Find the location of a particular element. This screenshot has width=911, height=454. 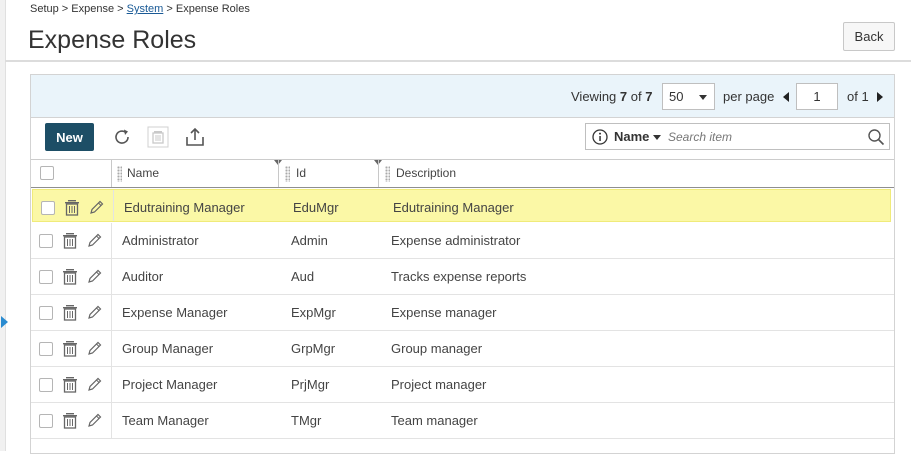

breadcrumb-link-system: System is located at coordinates (145, 9).